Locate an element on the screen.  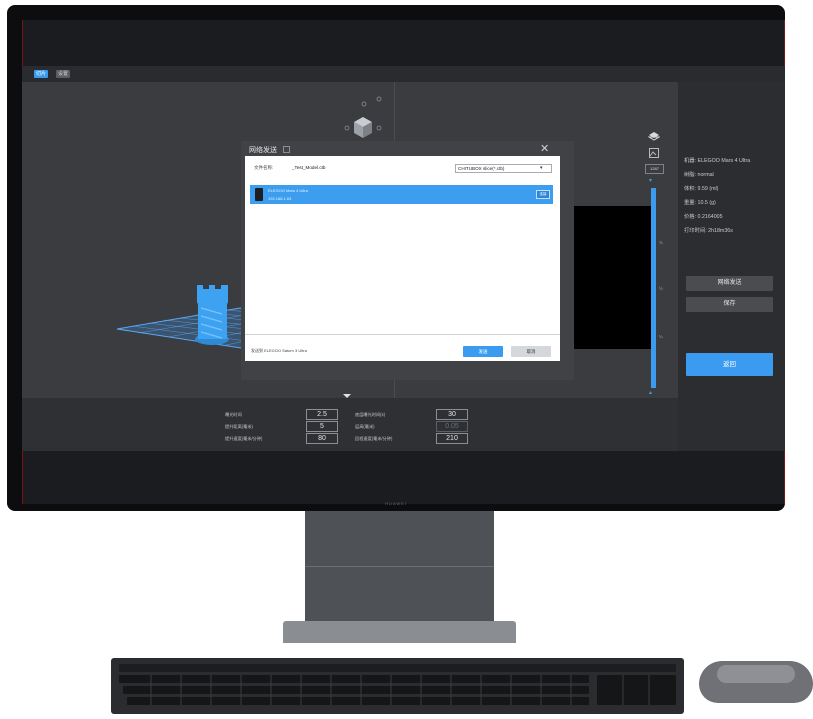
printer-icon is located at coordinates (259, 194).